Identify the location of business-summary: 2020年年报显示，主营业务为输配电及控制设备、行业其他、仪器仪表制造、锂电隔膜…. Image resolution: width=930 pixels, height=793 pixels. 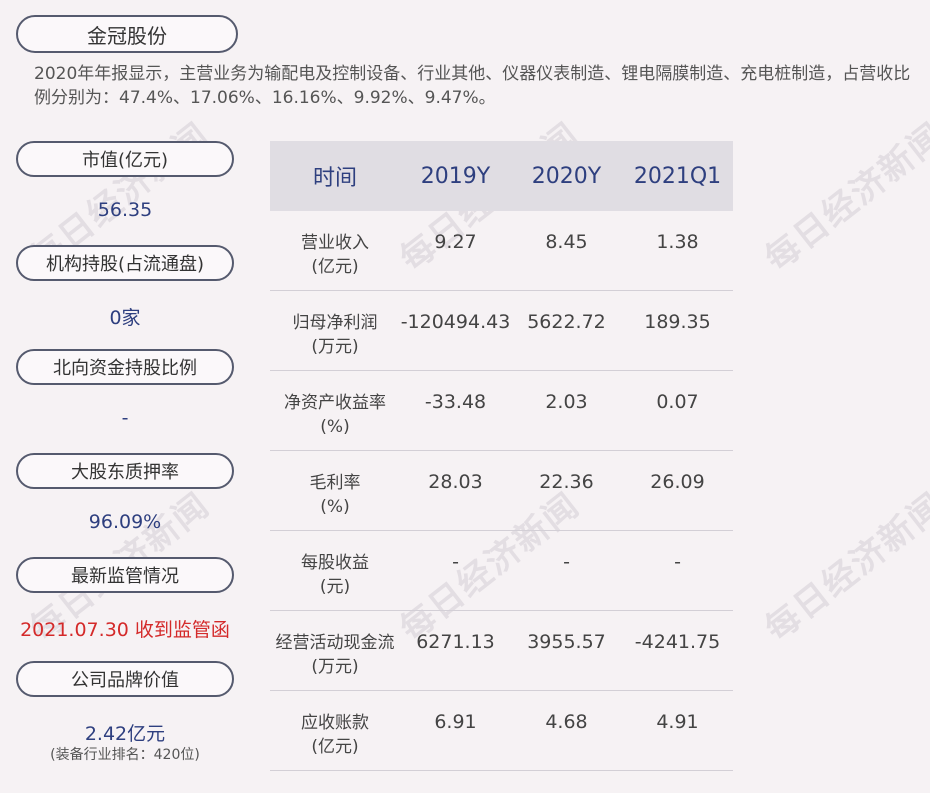
(472, 86).